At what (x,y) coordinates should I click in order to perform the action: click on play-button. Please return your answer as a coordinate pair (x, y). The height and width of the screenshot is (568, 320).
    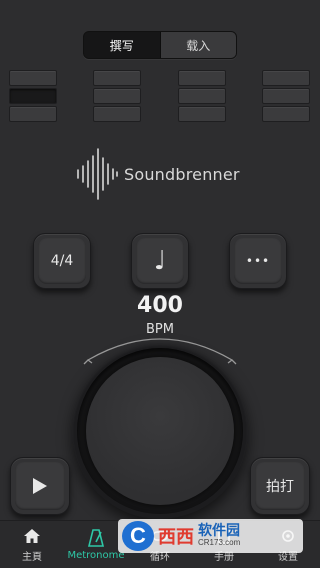
    Looking at the image, I should click on (40, 486).